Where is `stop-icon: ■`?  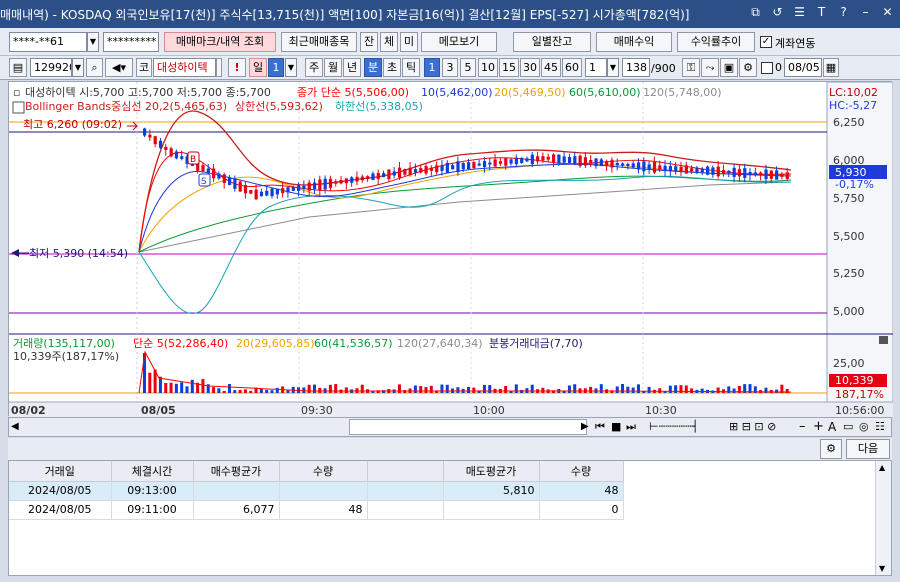 stop-icon: ■ is located at coordinates (616, 426).